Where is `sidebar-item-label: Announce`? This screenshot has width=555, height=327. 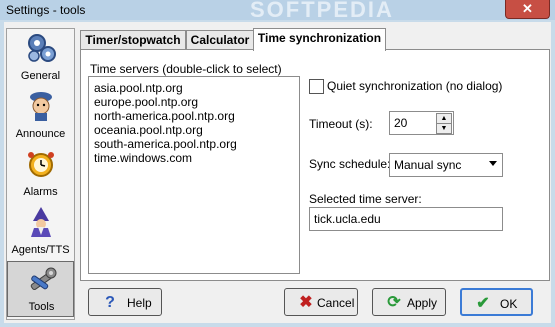 sidebar-item-label: Announce is located at coordinates (40, 134).